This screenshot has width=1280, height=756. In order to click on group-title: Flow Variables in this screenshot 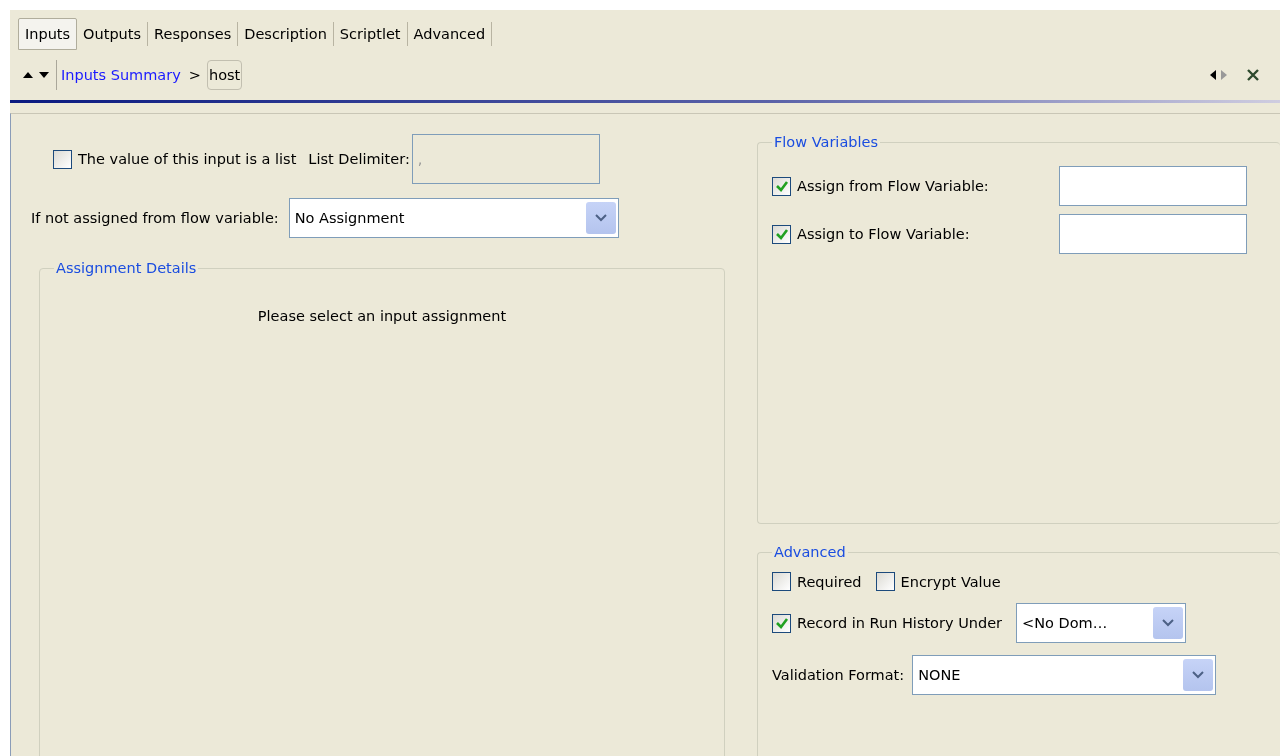, I will do `click(826, 142)`.